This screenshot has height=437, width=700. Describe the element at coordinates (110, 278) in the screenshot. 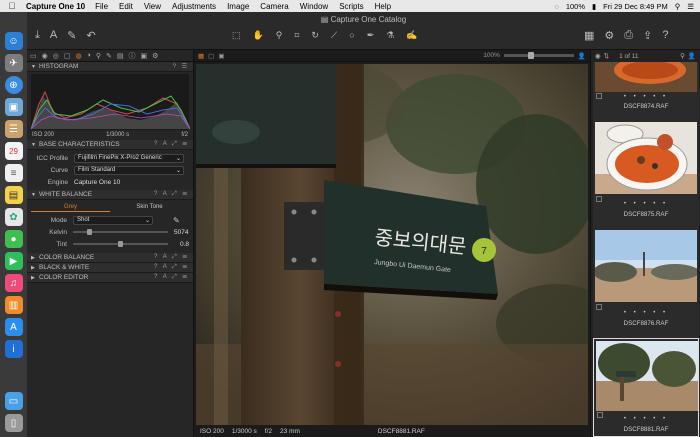

I see `color-editor-header: ▶ COLOR EDITOR ? A ⤢ ☰` at that location.